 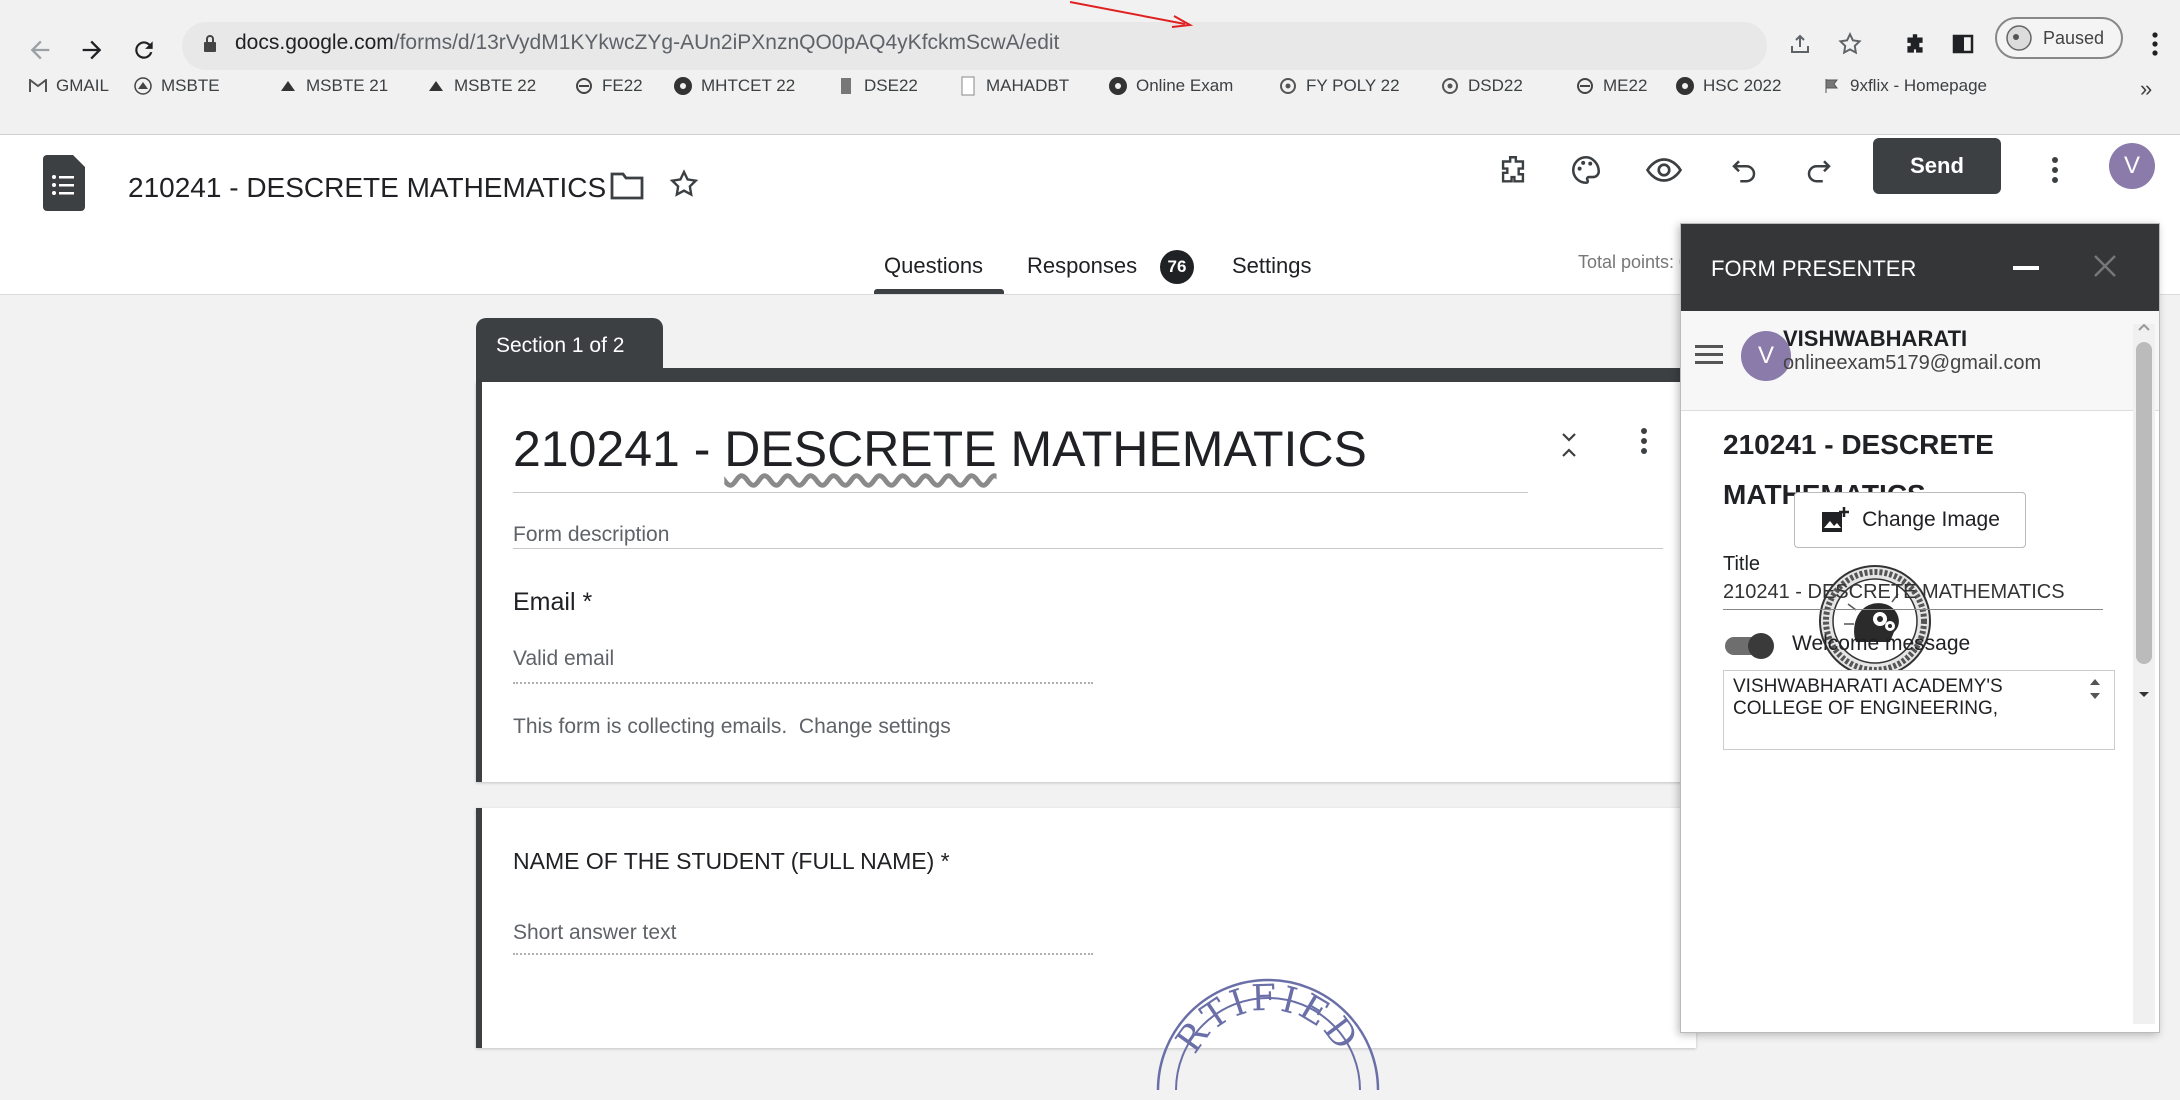 I want to click on bookmark-msbte-22: MSBTE 22, so click(x=481, y=86).